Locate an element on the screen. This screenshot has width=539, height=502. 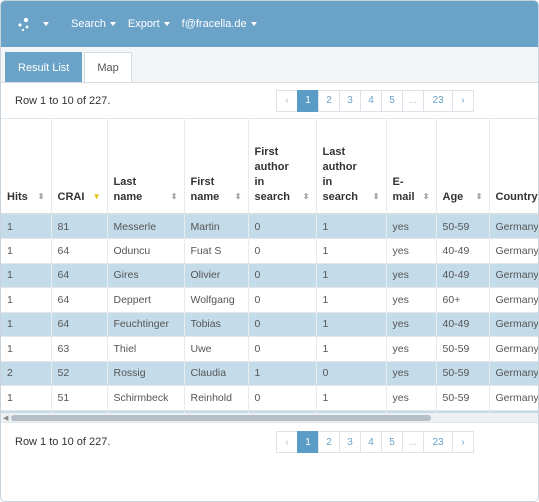
menu-search: Search is located at coordinates (93, 24).